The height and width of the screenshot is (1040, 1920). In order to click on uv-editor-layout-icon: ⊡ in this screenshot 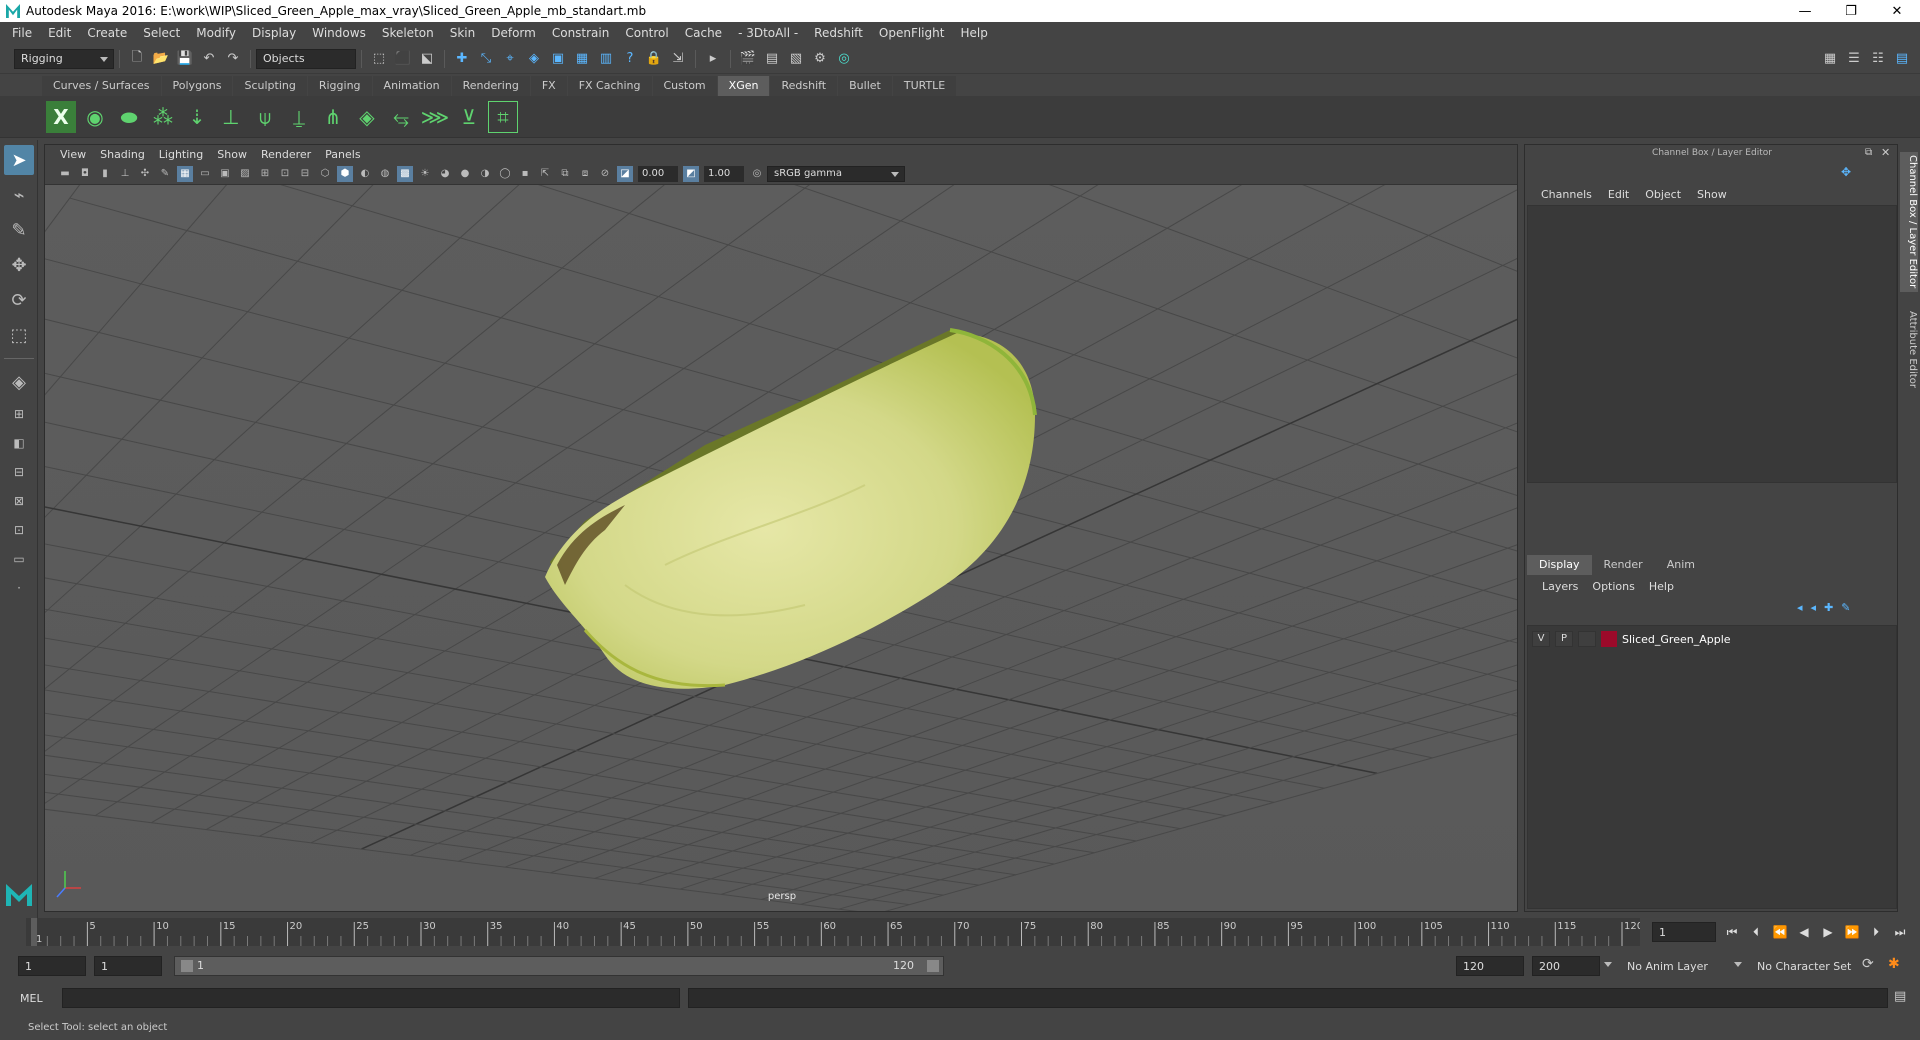, I will do `click(19, 530)`.